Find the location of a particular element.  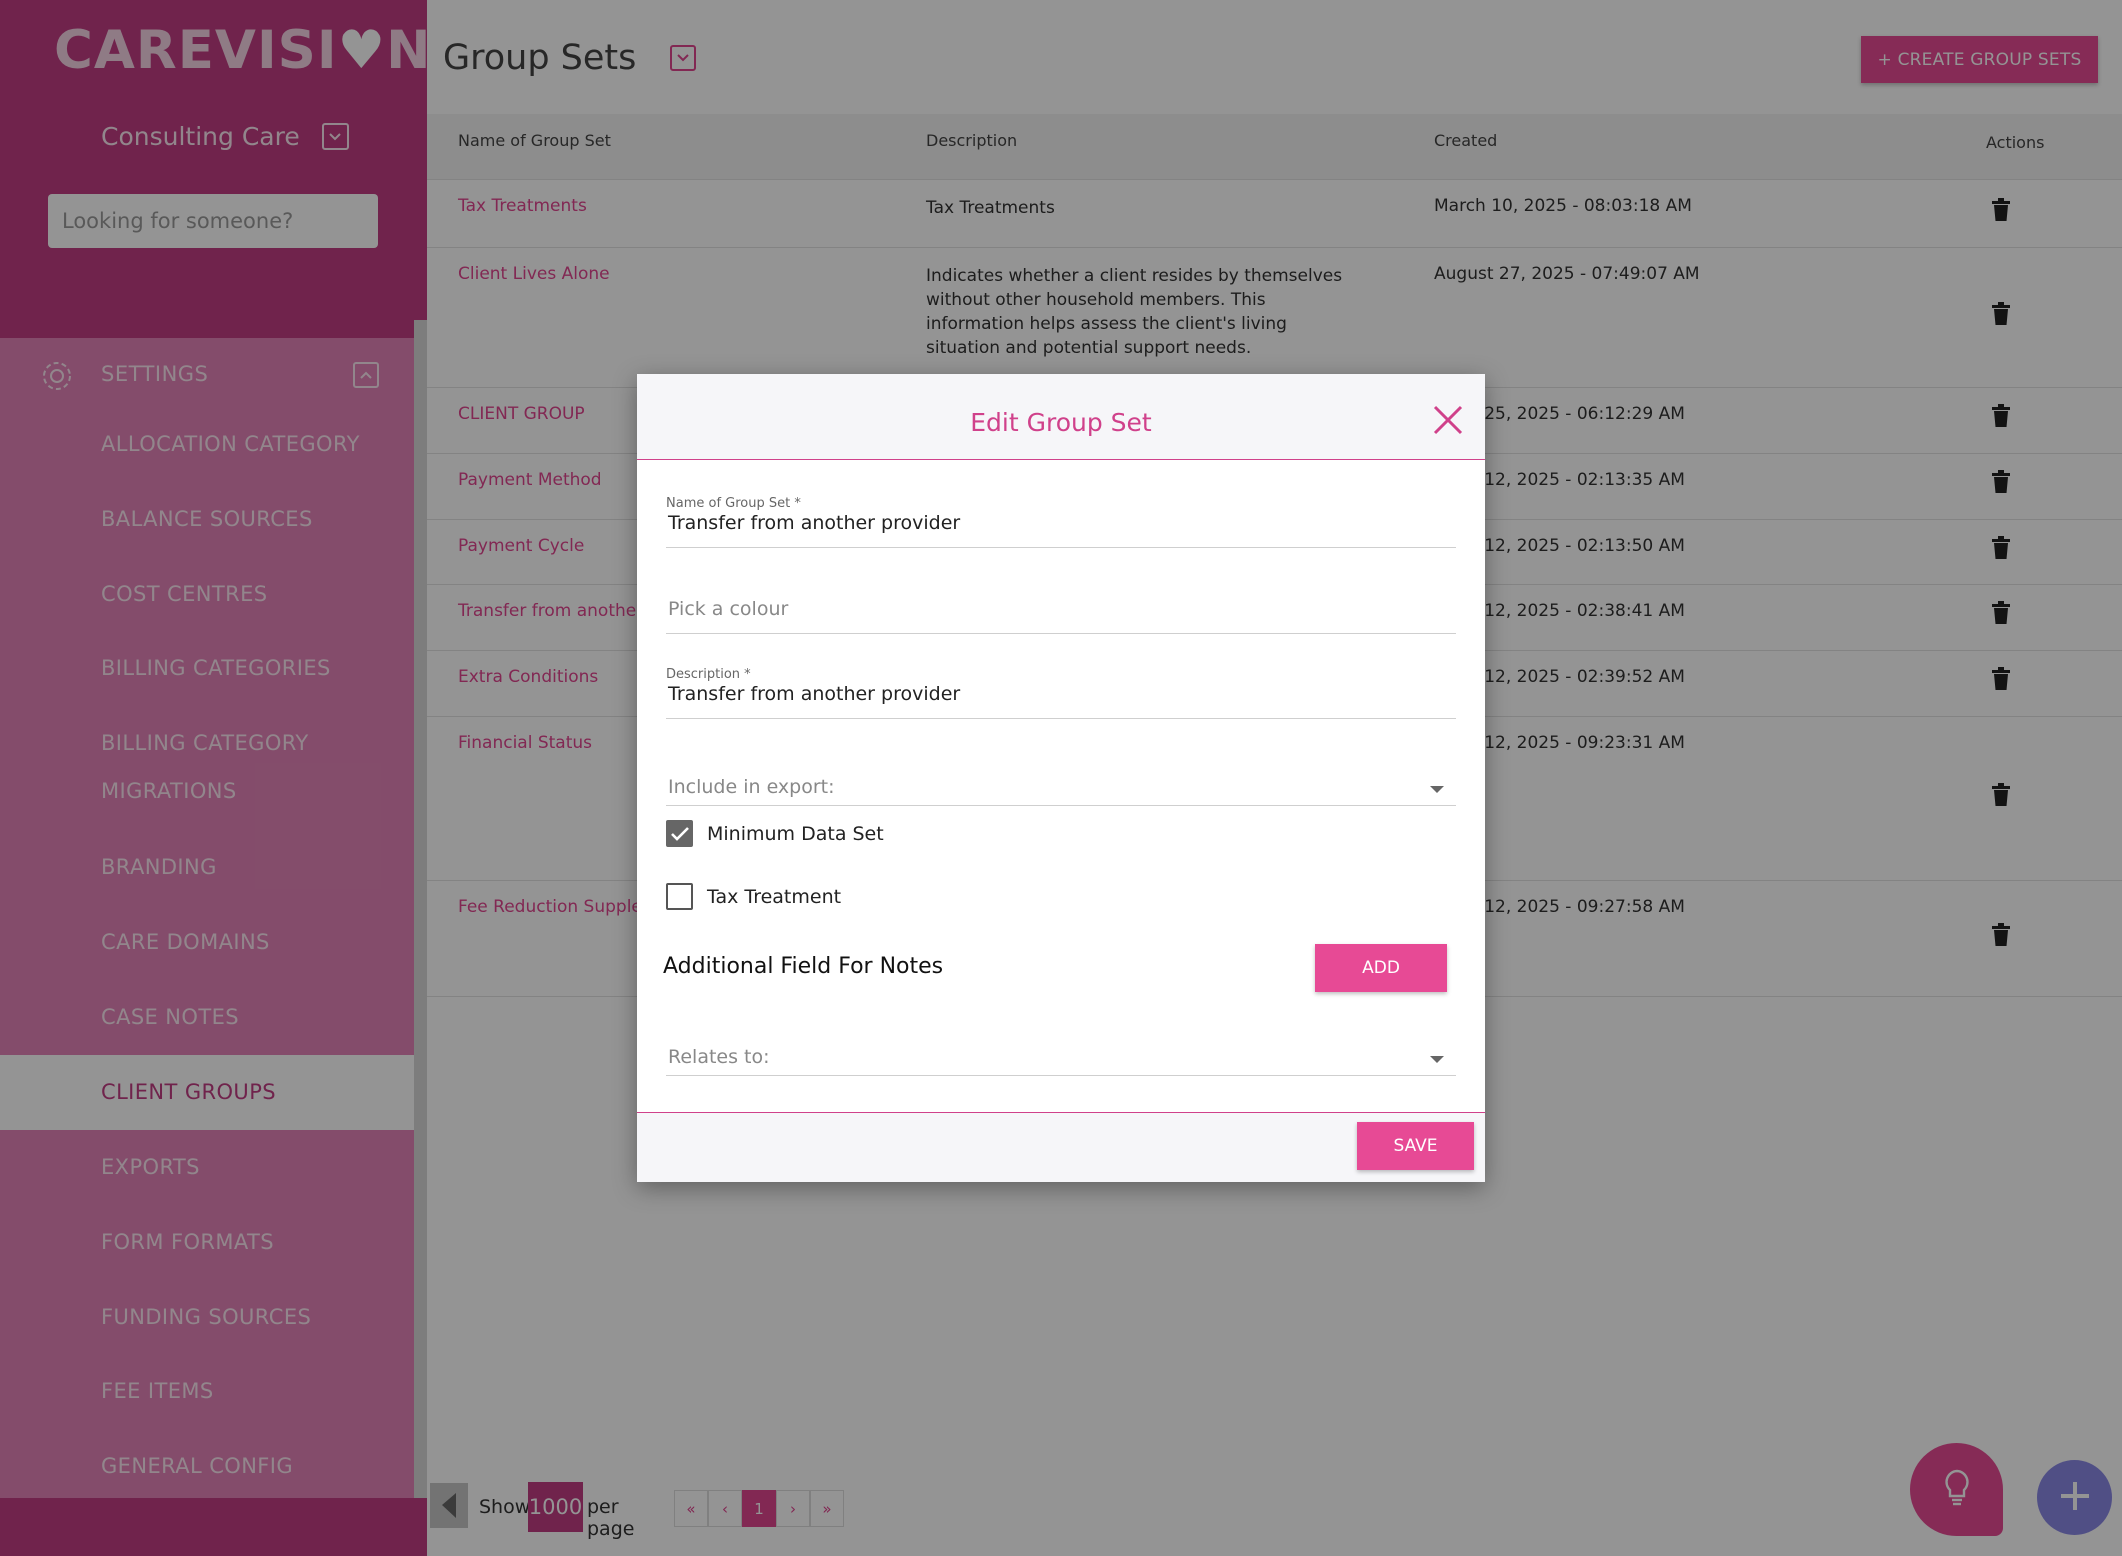

include-in-export-placeholder: Include in export: is located at coordinates (751, 787).